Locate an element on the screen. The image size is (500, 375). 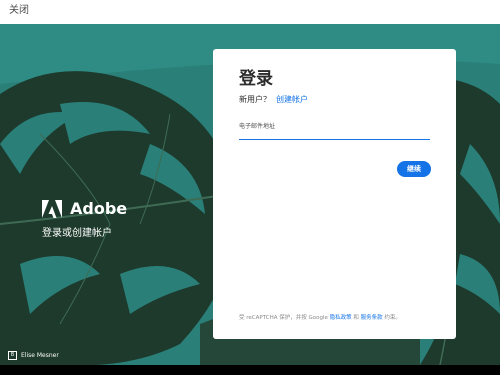
brand-name: Adobe is located at coordinates (99, 208).